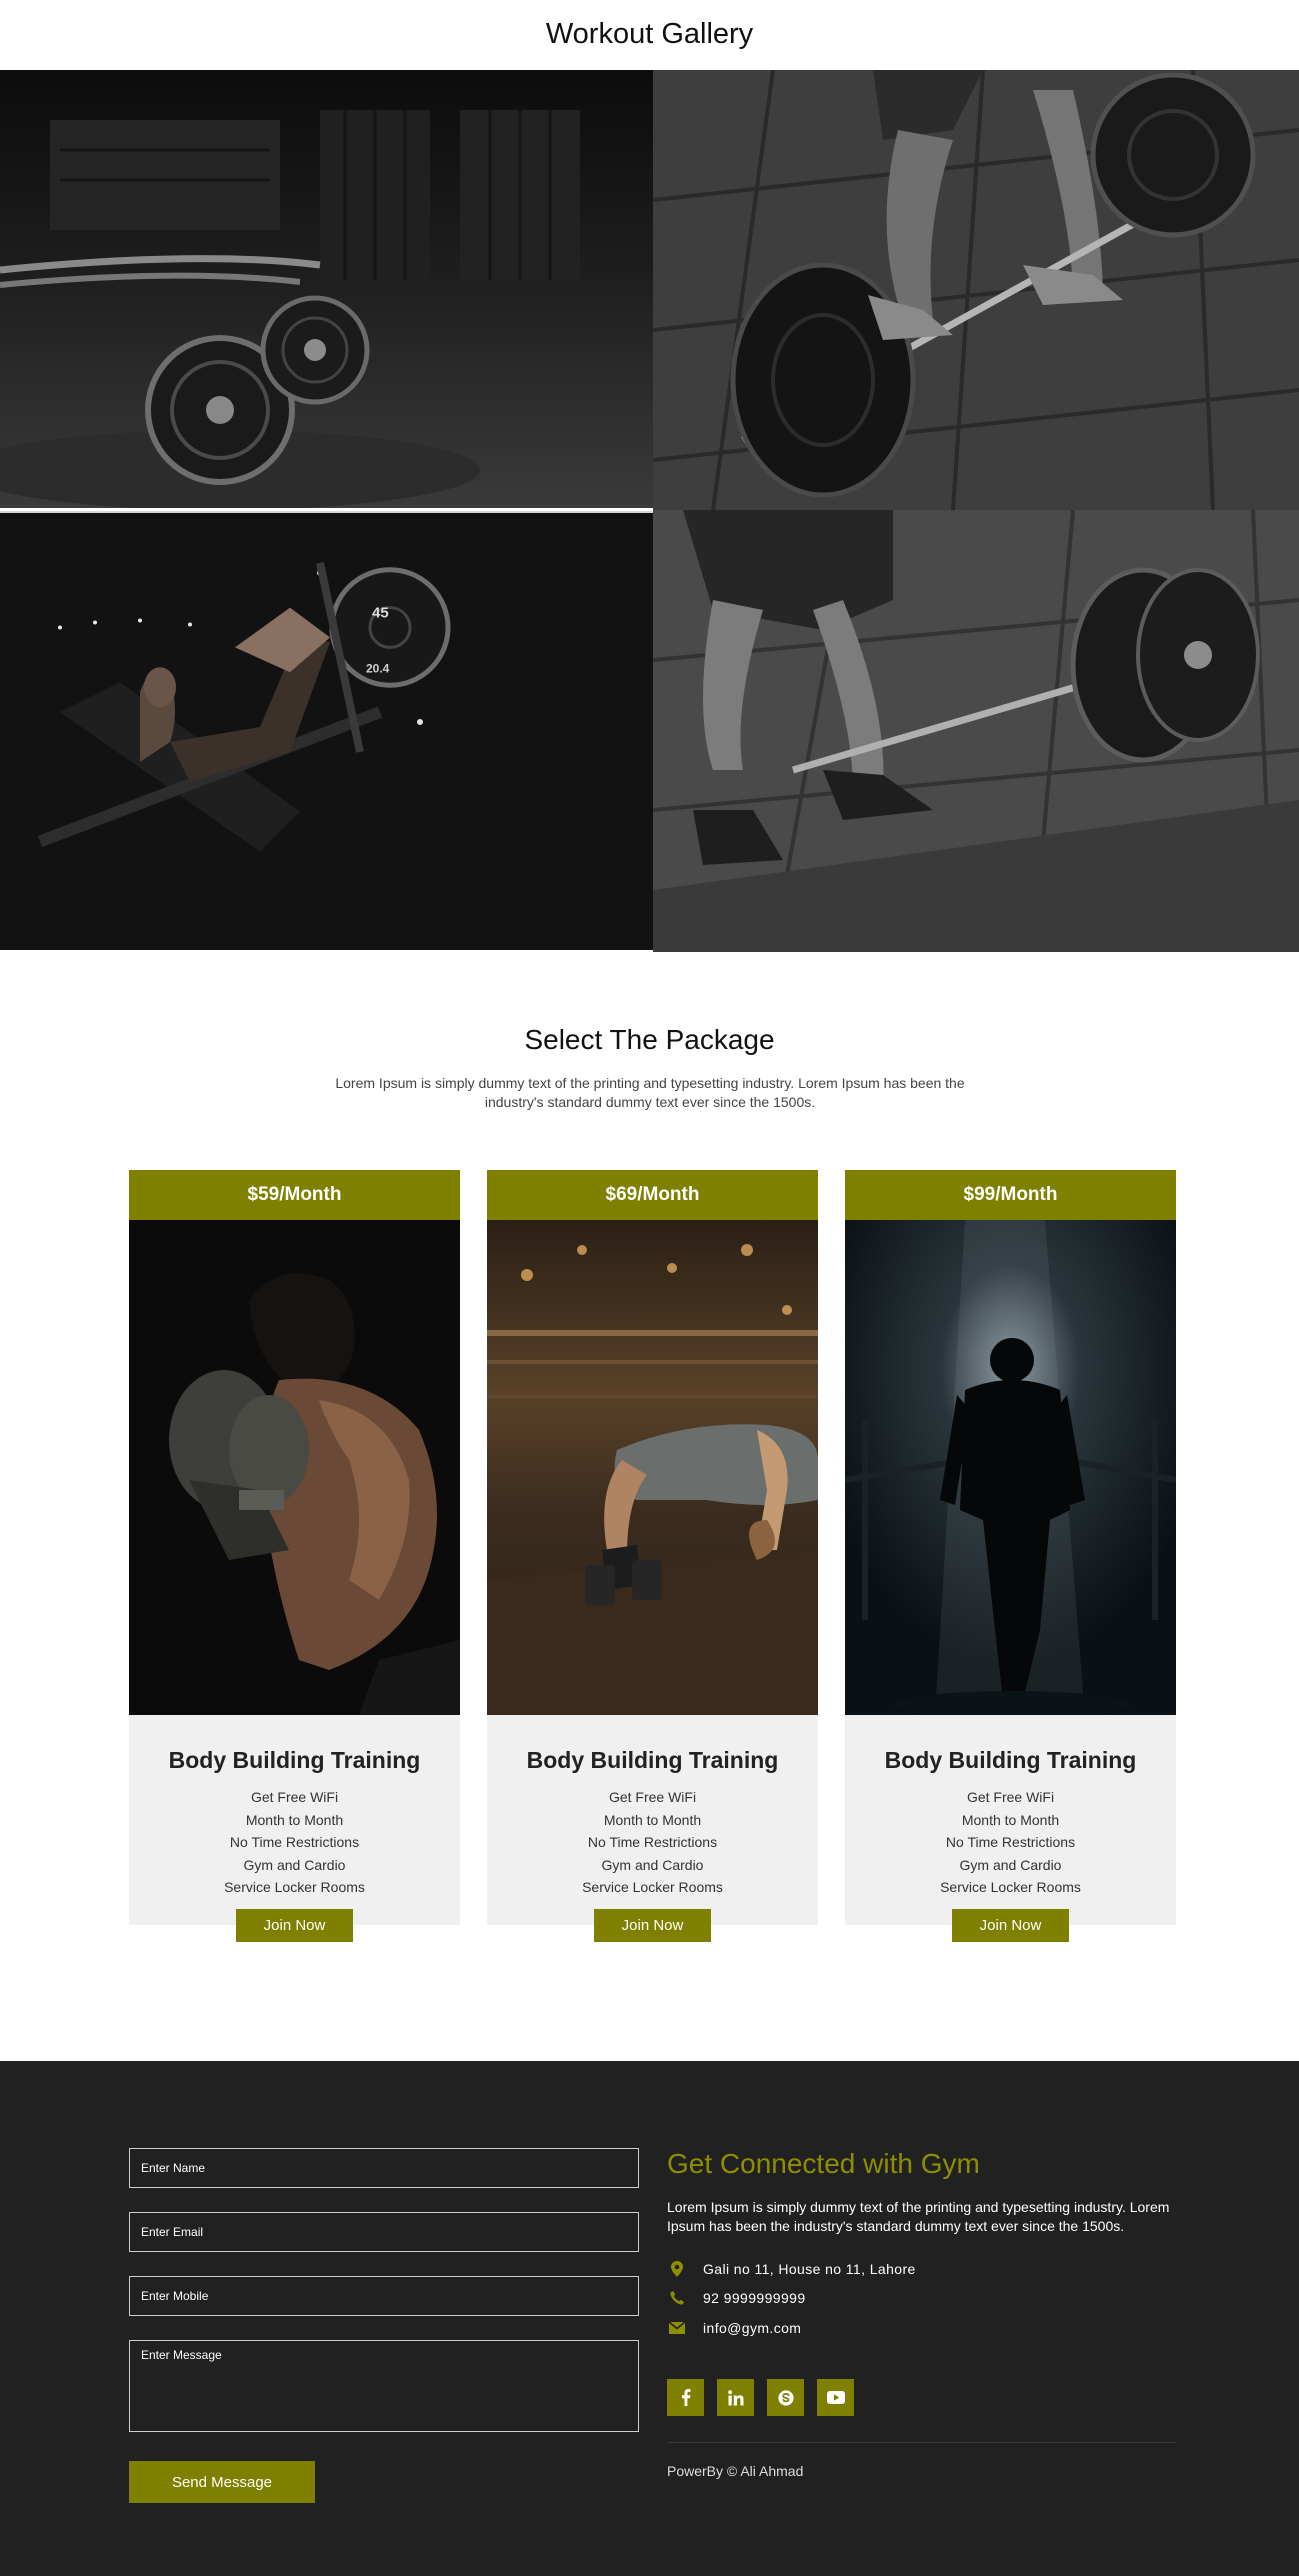 The image size is (1299, 2576). I want to click on contact-address: Gali no 11, House no 11, Lahore, so click(791, 2269).